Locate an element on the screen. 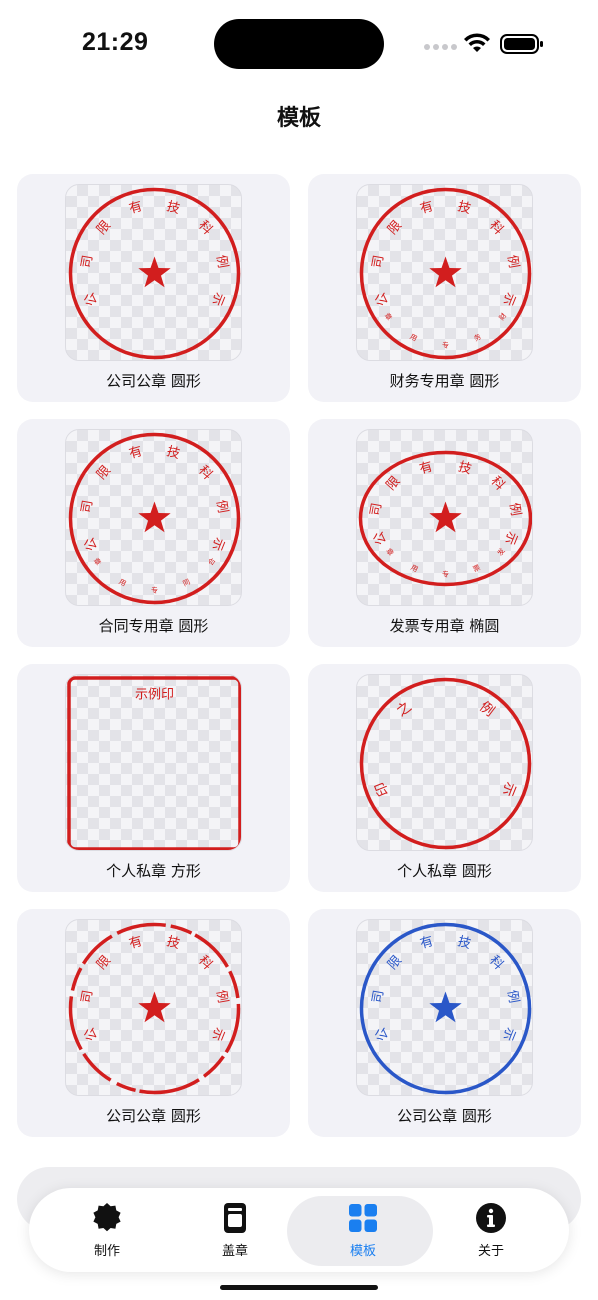 The image size is (598, 1300). stamp-invoice-ellipse: 公司限有 技科例示章用专 票 发 is located at coordinates (445, 518).